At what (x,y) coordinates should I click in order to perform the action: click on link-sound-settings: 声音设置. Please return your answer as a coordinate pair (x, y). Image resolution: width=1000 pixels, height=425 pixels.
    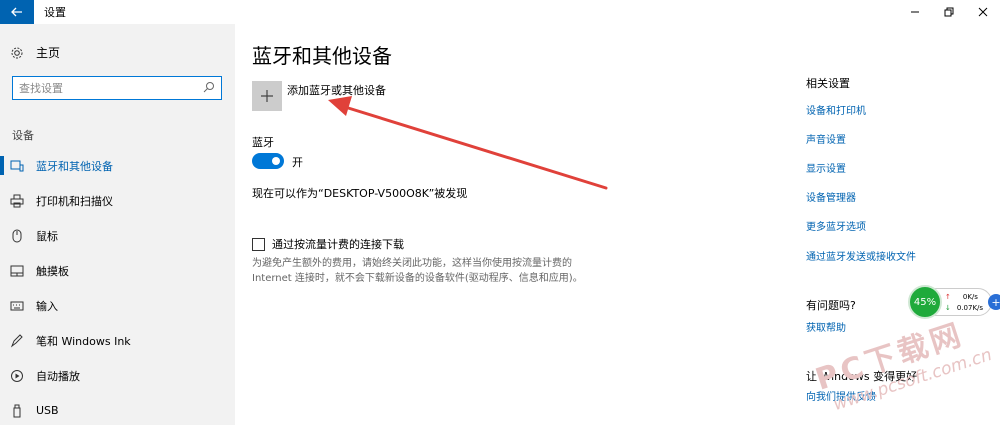
    Looking at the image, I should click on (826, 138).